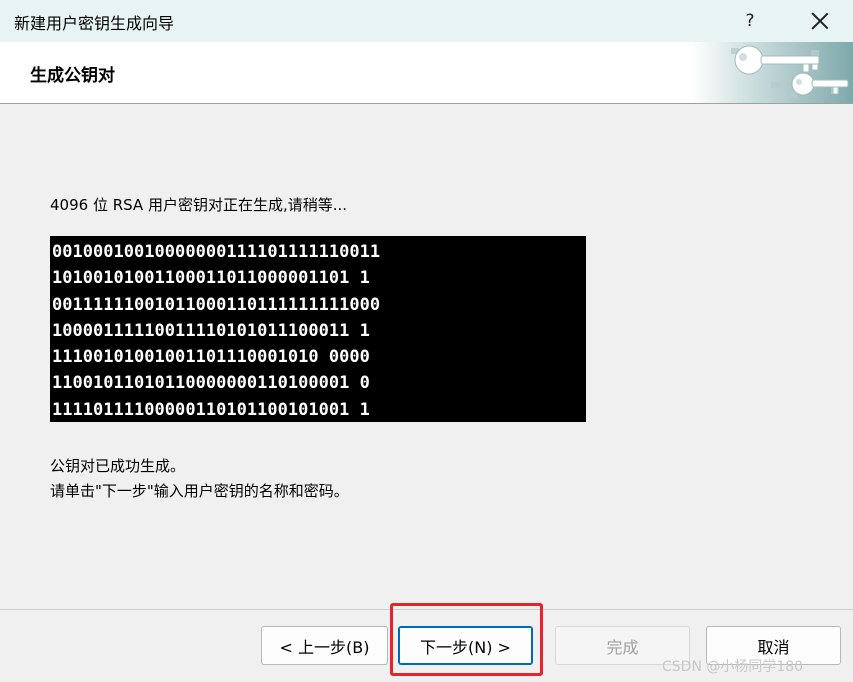 The image size is (853, 682). What do you see at coordinates (211, 357) in the screenshot?
I see `binary-line: 11100101001001101110001010 0000` at bounding box center [211, 357].